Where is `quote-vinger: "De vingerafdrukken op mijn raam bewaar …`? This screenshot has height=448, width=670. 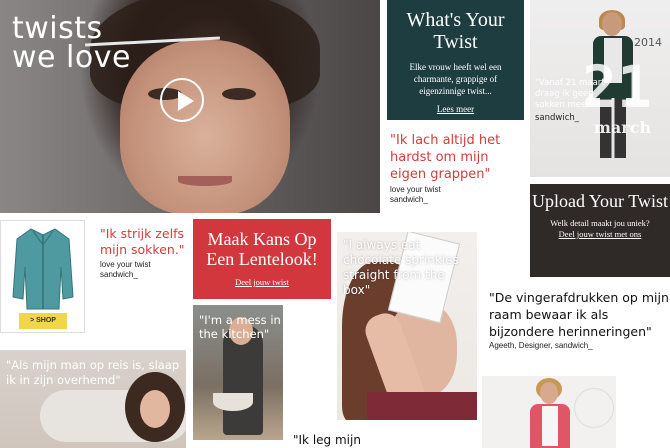
quote-vinger: "De vingerafdrukken op mijn raam bewaar … is located at coordinates (579, 319).